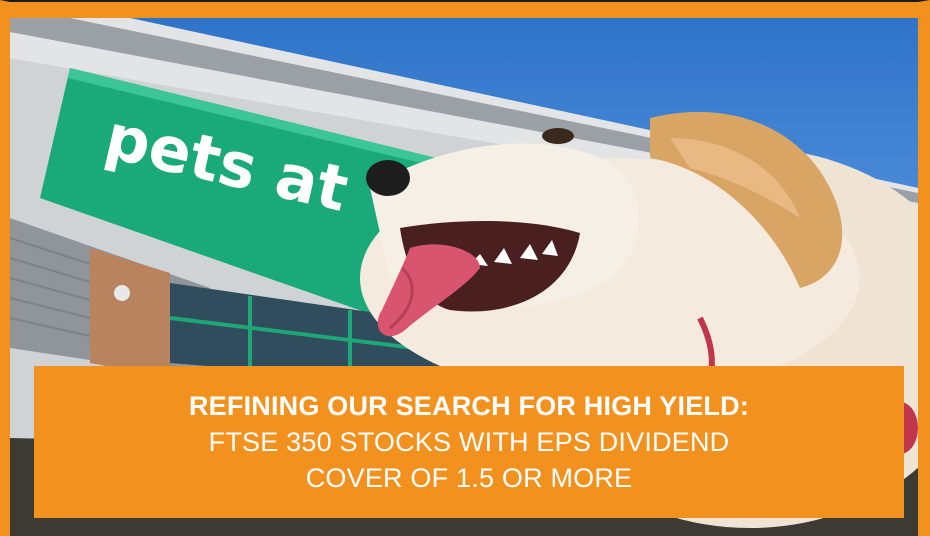 The height and width of the screenshot is (536, 930). I want to click on dog-eye, so click(558, 136).